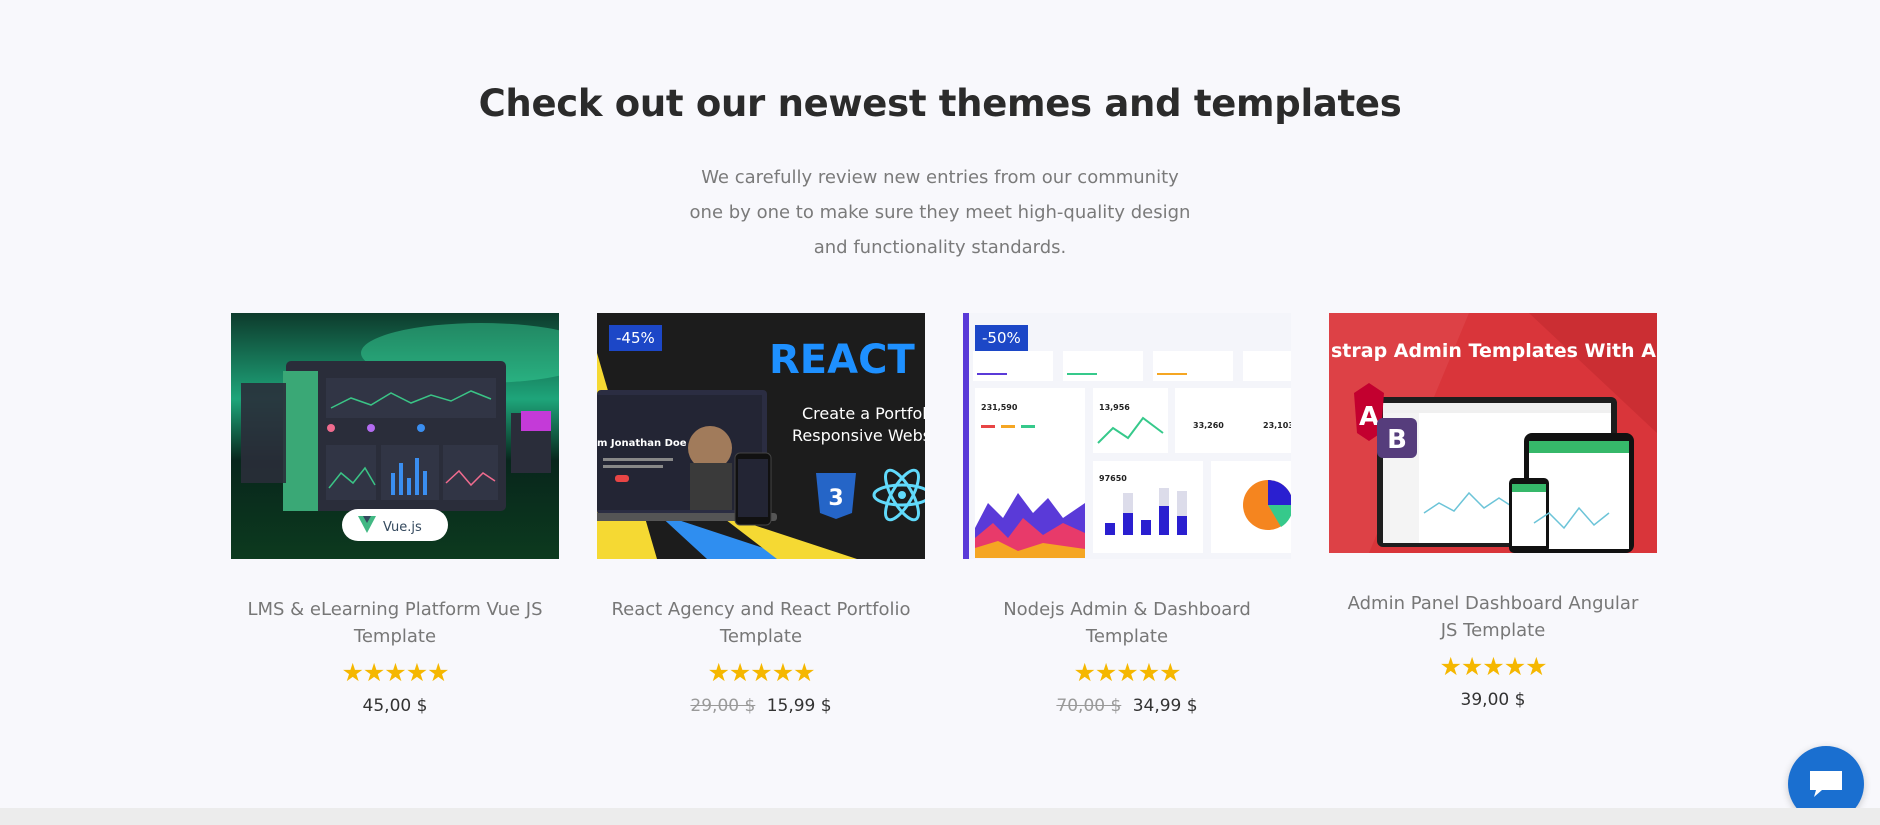 The image size is (1880, 825). I want to click on angular-admin-preview: strap Admin Templates With Angula A B, so click(1493, 433).